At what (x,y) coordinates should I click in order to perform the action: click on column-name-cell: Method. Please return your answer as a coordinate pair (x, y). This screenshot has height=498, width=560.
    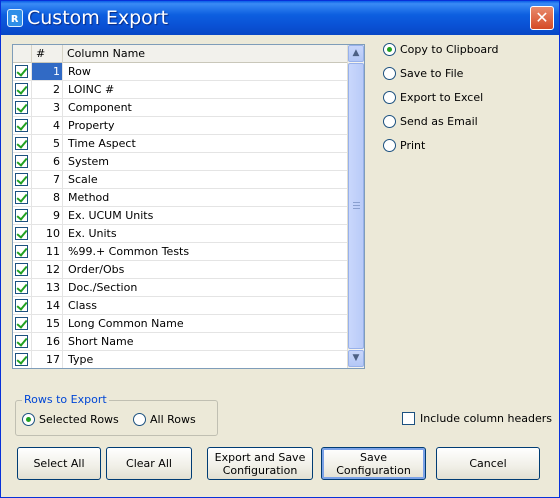
    Looking at the image, I should click on (89, 197).